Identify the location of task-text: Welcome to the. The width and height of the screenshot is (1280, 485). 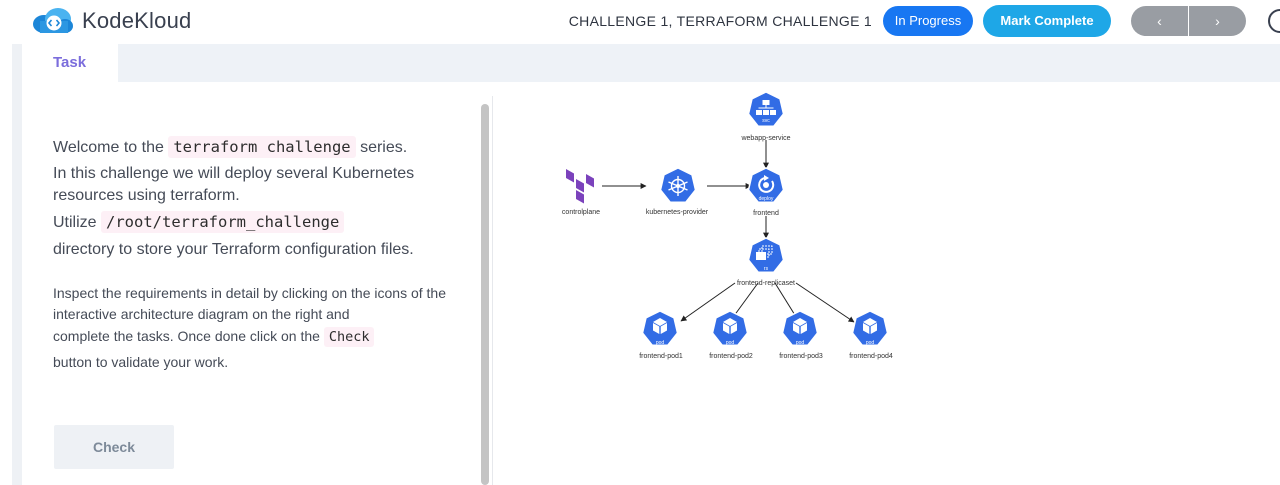
(111, 147).